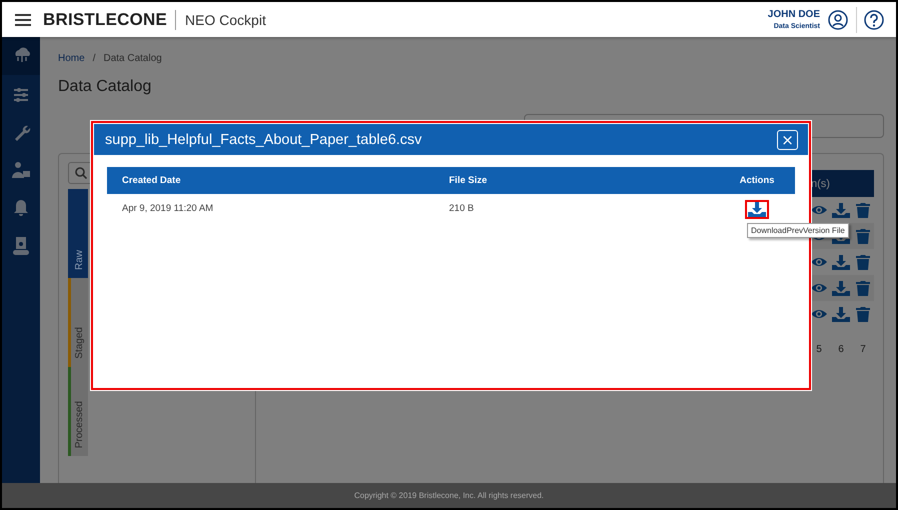  Describe the element at coordinates (757, 180) in the screenshot. I see `column-header: Actions` at that location.